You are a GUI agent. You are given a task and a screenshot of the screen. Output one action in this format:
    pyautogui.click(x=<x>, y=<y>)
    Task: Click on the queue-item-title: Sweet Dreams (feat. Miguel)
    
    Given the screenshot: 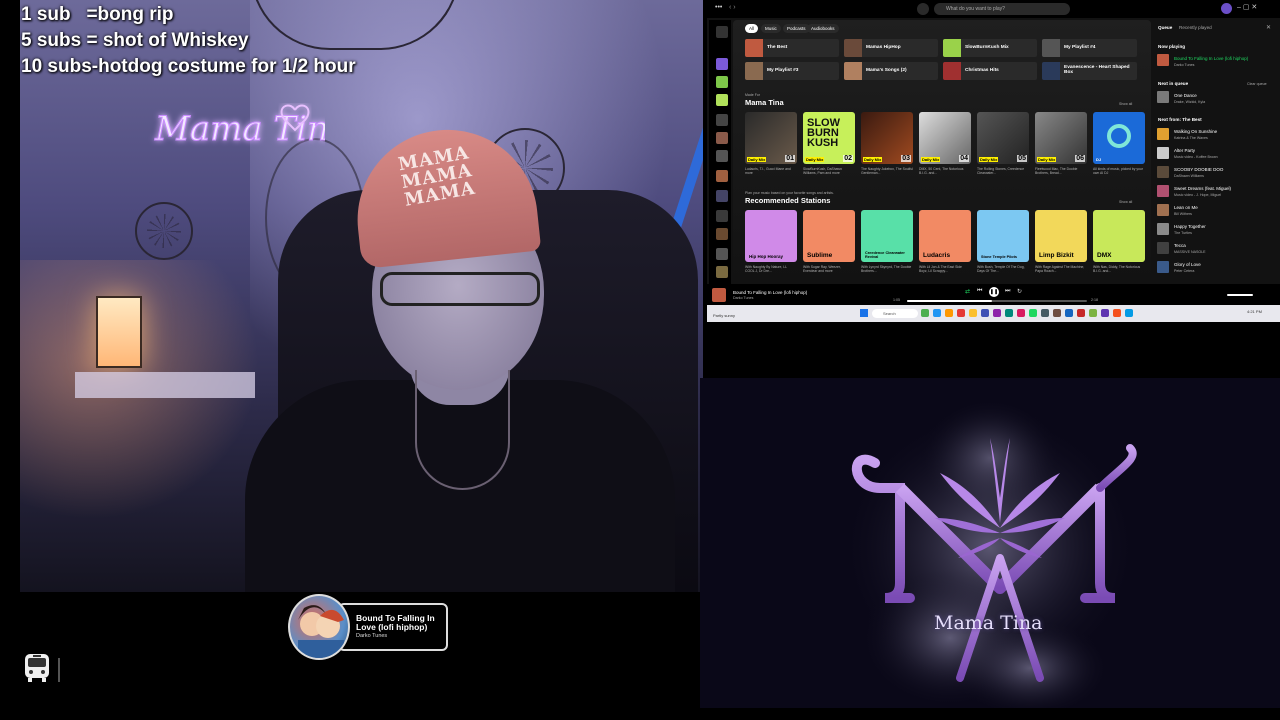 What is the action you would take?
    pyautogui.click(x=1202, y=188)
    